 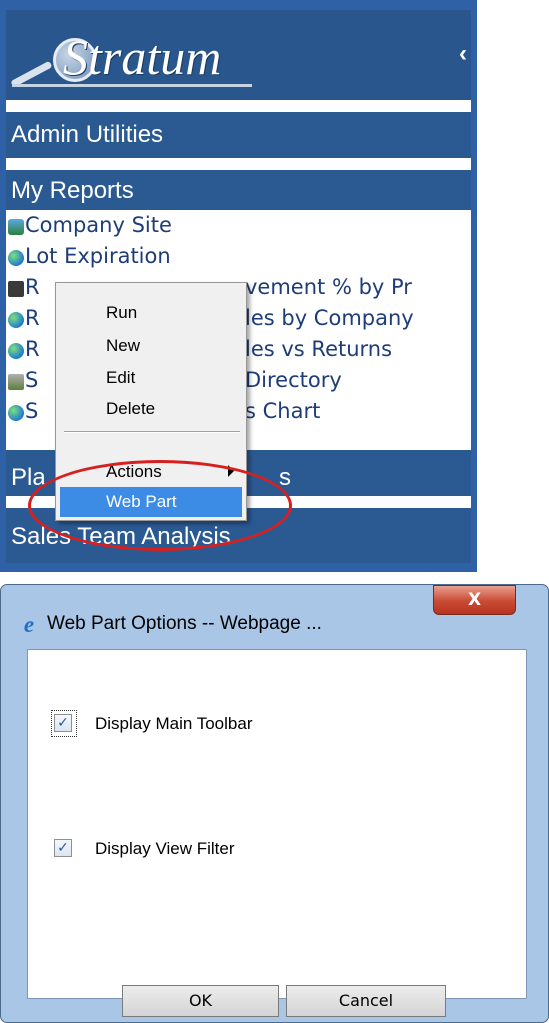 I want to click on menu-item-delete: Delete, so click(x=151, y=409).